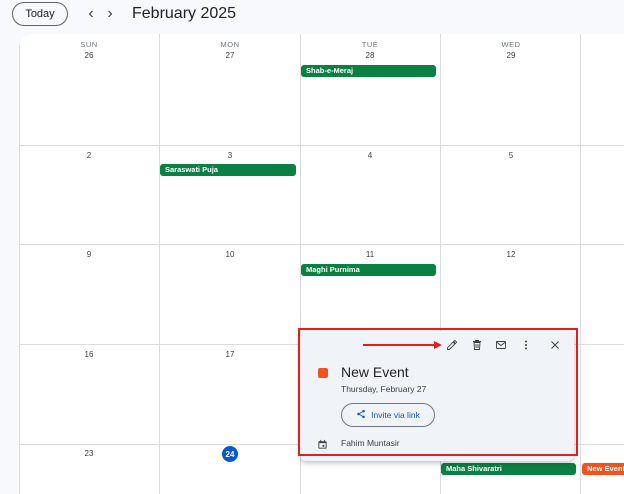 This screenshot has width=624, height=494. I want to click on day-number: 3, so click(230, 155).